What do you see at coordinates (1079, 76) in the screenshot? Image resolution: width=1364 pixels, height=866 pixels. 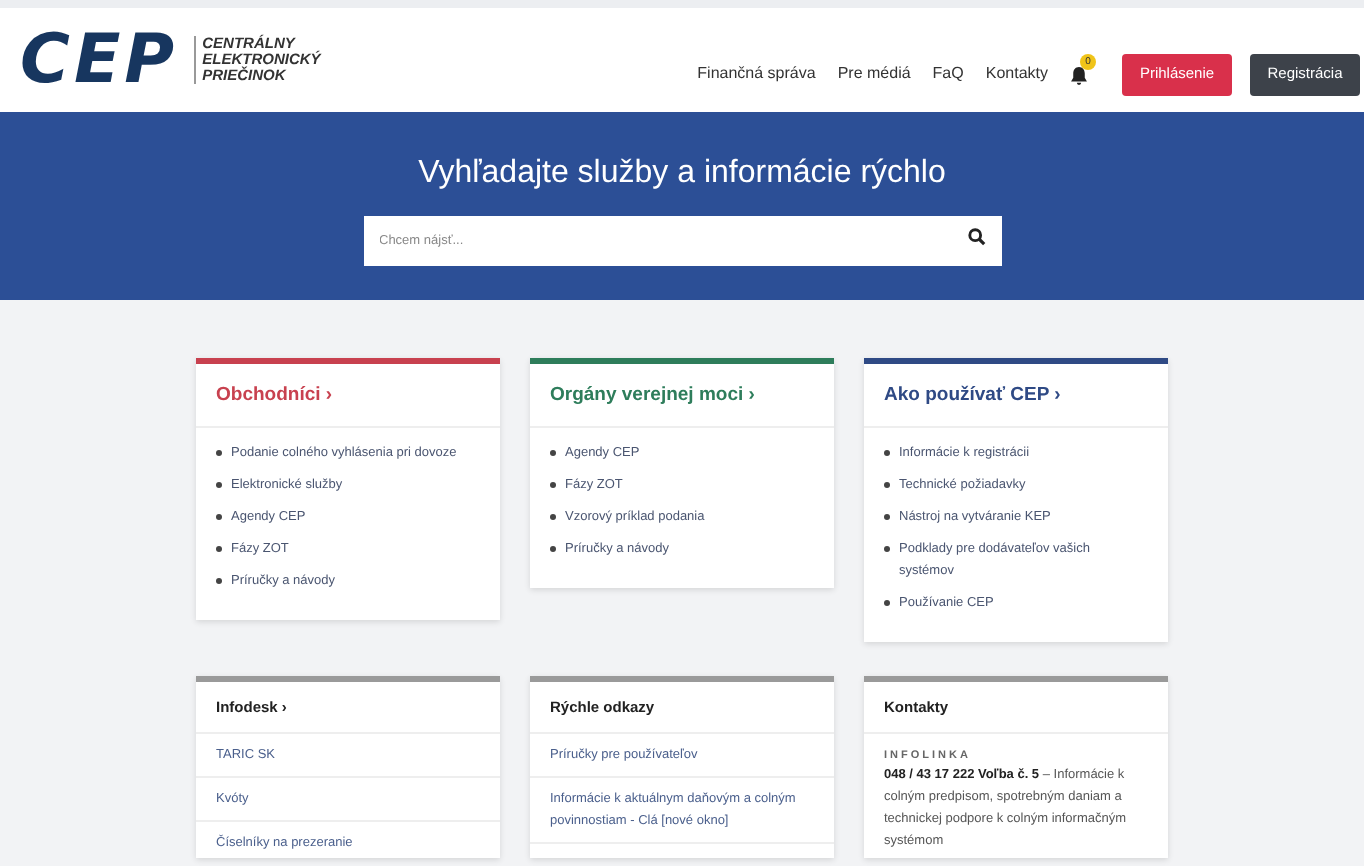 I see `bell-icon` at bounding box center [1079, 76].